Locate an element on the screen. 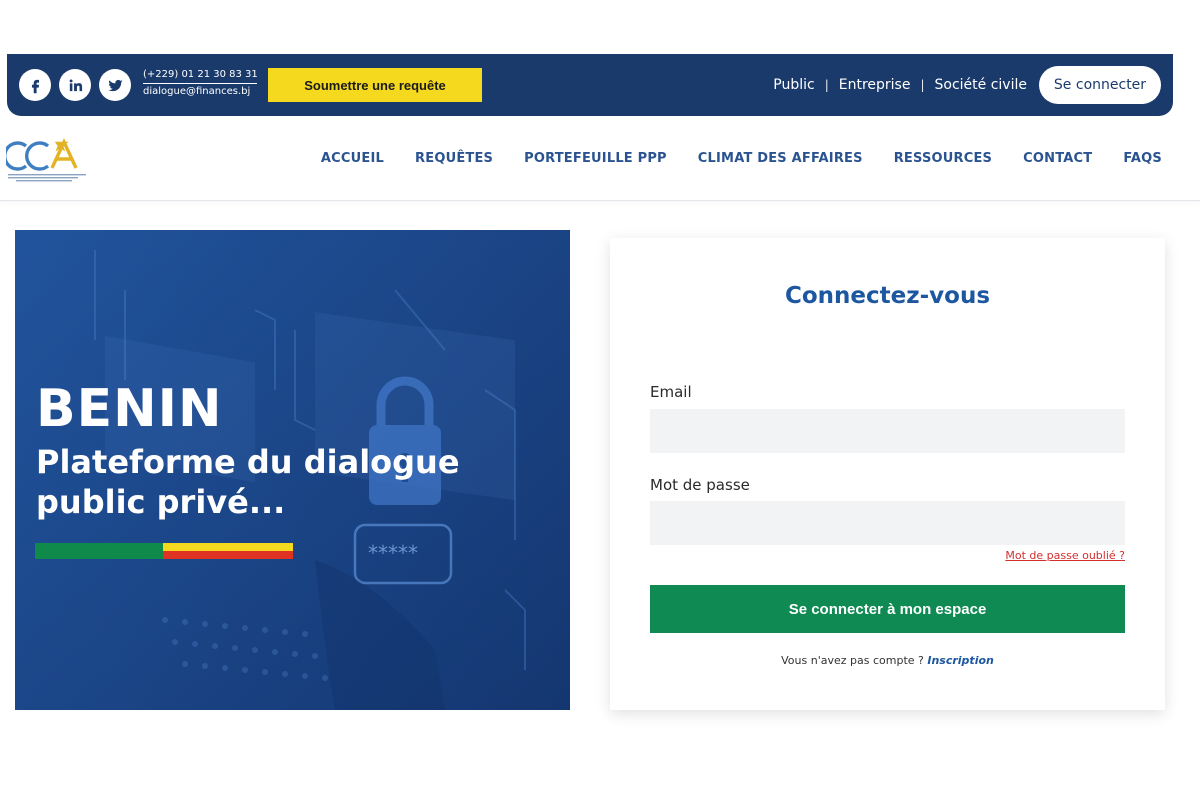  nav-portefeuille-ppp: PORTEFEUILLE PPP is located at coordinates (595, 158).